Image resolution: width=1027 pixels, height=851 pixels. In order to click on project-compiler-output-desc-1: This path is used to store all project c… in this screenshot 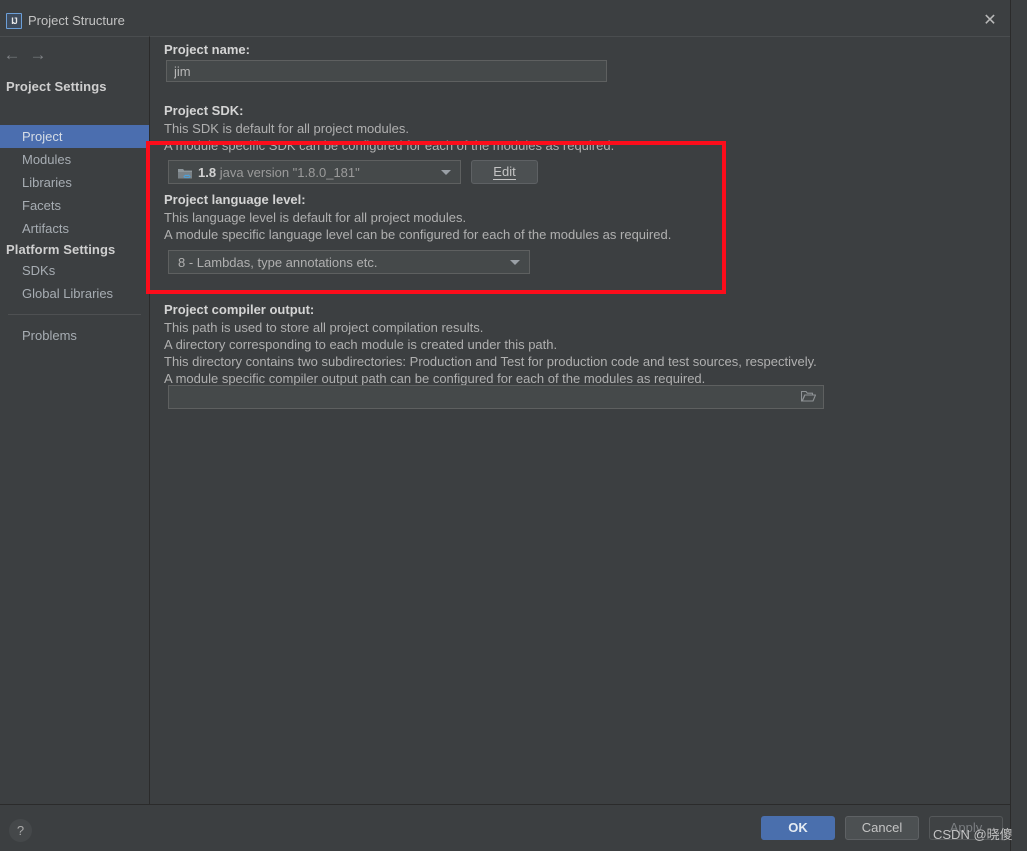, I will do `click(323, 327)`.